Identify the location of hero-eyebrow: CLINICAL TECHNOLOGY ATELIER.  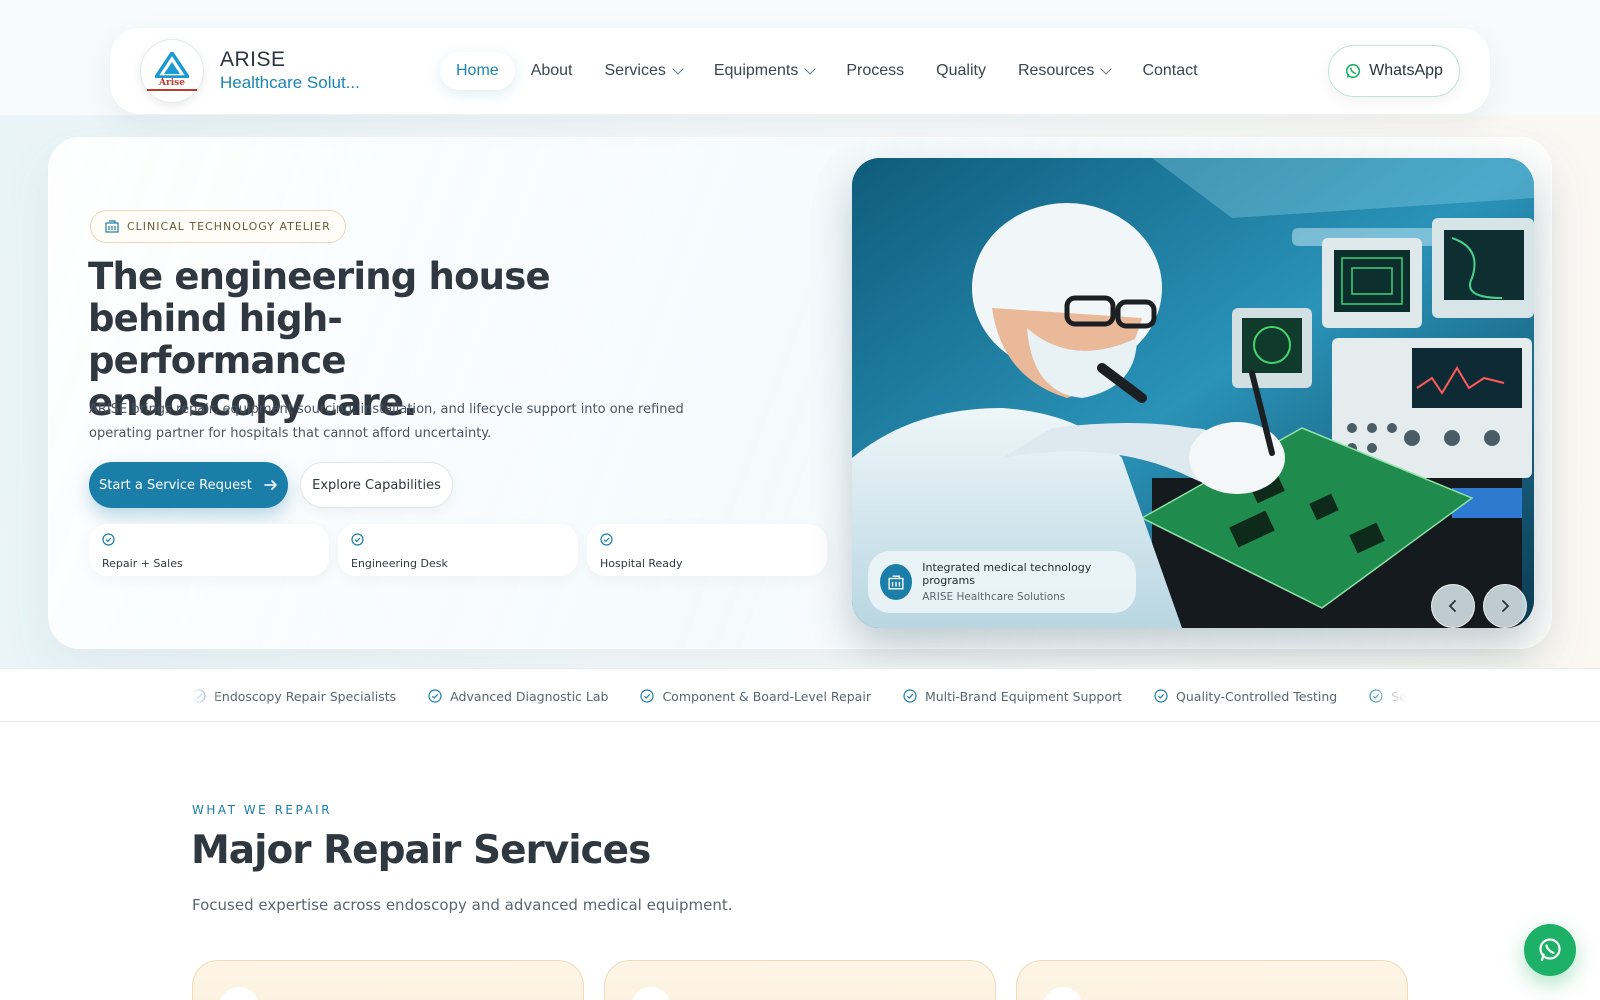
(218, 226).